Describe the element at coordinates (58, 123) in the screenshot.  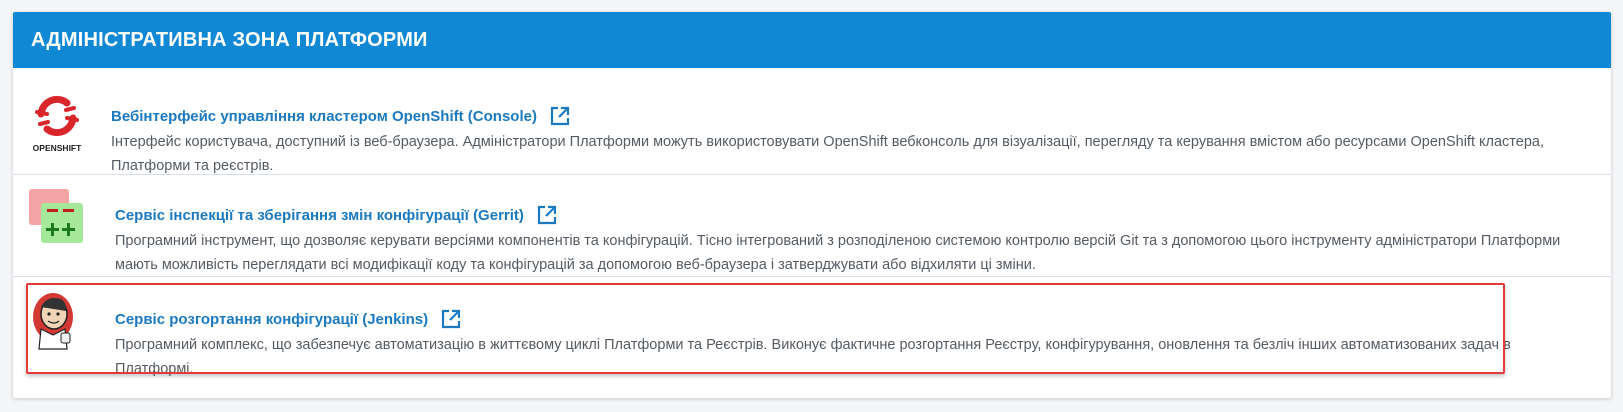
I see `openshift-logo: OPENSHIFT` at that location.